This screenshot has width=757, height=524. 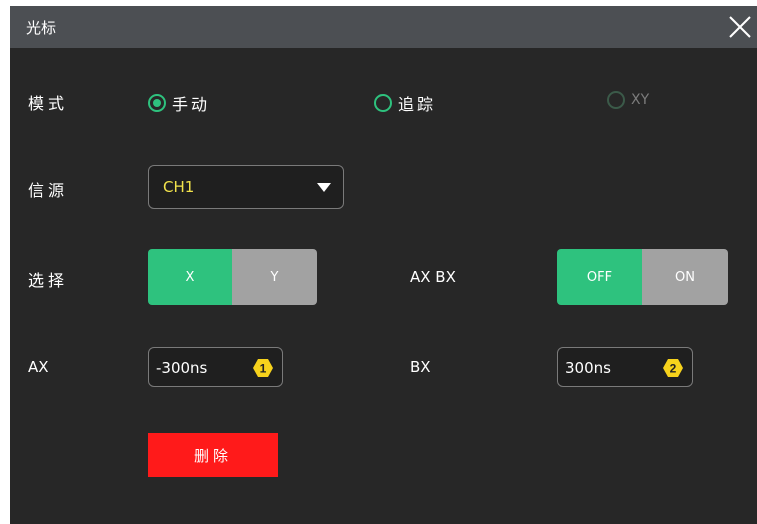 What do you see at coordinates (616, 100) in the screenshot?
I see `radio-disabled-icon` at bounding box center [616, 100].